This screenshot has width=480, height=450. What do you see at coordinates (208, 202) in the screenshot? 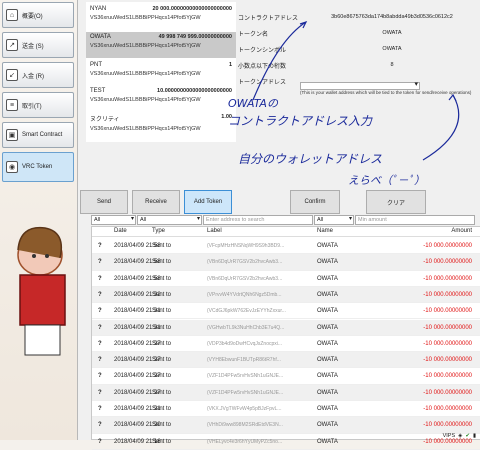
I see `add-token-button: Add Token` at bounding box center [208, 202].